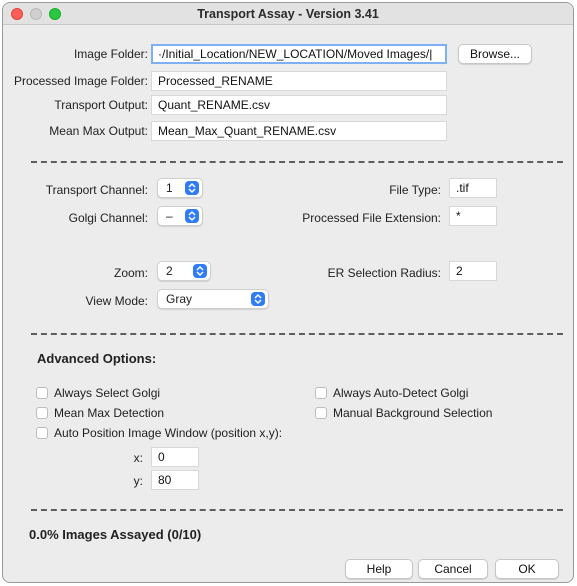 This screenshot has width=577, height=586. What do you see at coordinates (115, 534) in the screenshot?
I see `progress-status: 0.0% Images Assayed (0/10)` at bounding box center [115, 534].